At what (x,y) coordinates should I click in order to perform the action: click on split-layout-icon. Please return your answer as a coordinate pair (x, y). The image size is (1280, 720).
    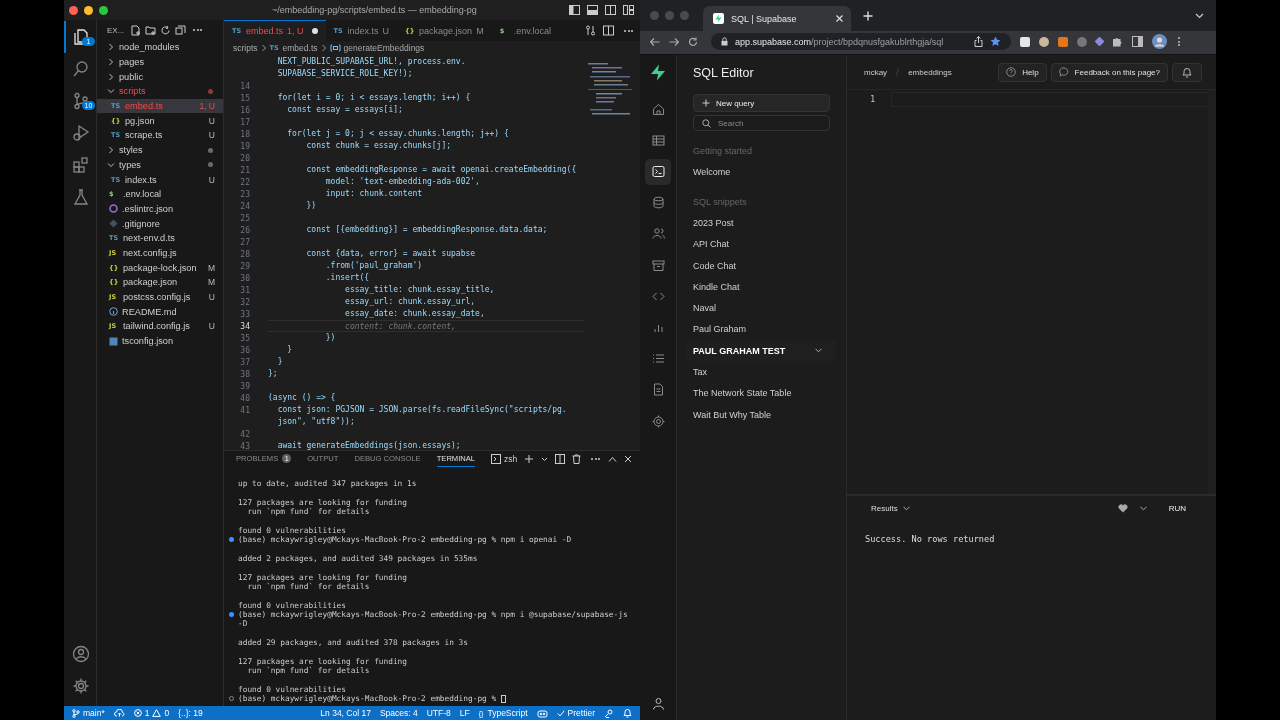
    Looking at the image, I should click on (610, 10).